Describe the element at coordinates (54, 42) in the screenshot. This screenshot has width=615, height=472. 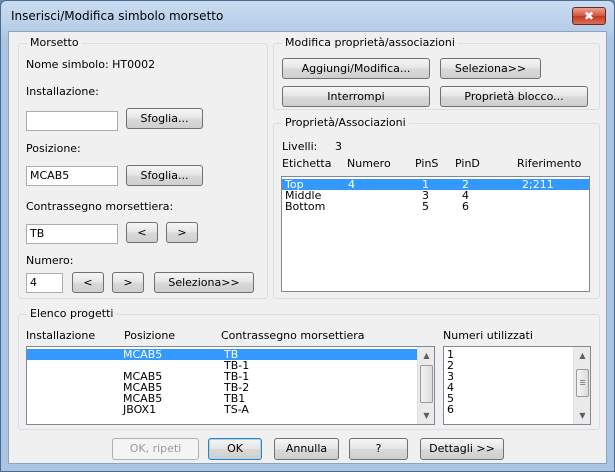
I see `morsetto-group-title: Morsetto` at that location.